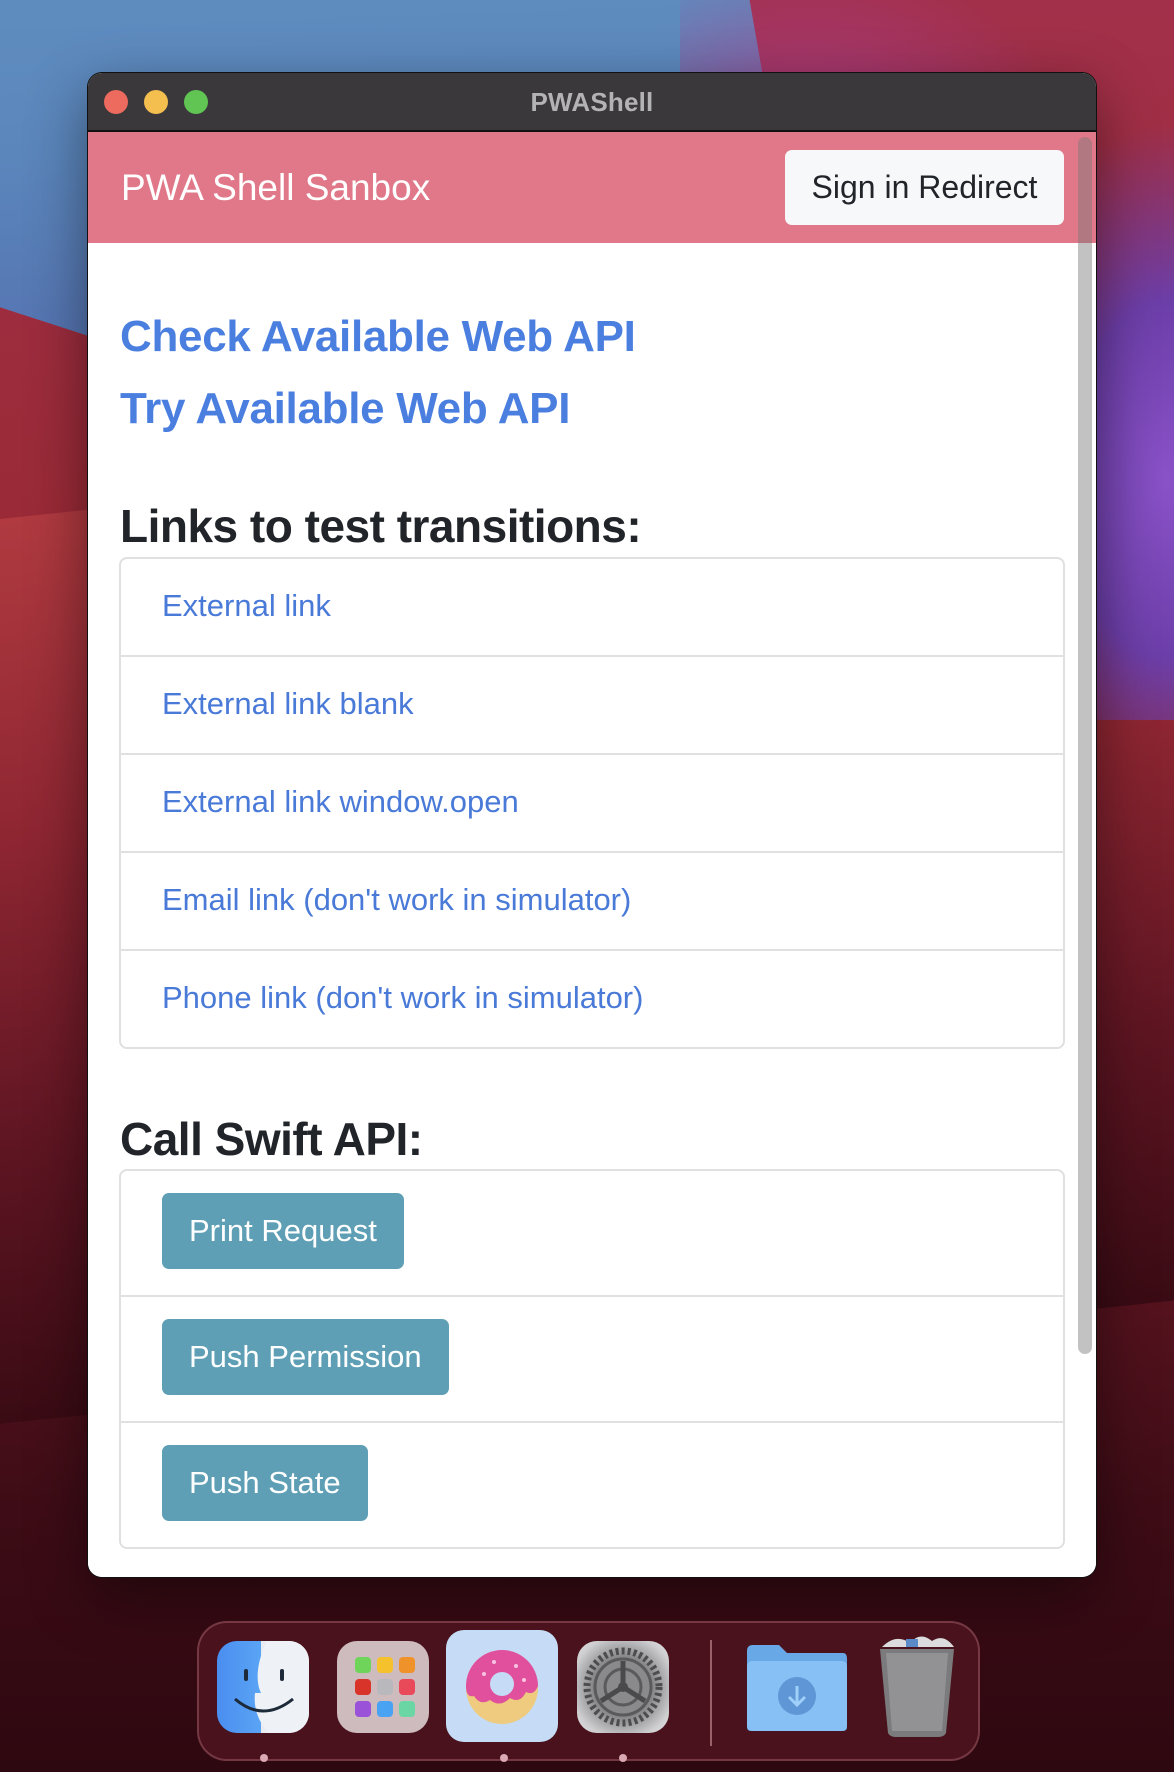 The image size is (1174, 1772). What do you see at coordinates (288, 704) in the screenshot?
I see `external-link-blank: External link blank` at bounding box center [288, 704].